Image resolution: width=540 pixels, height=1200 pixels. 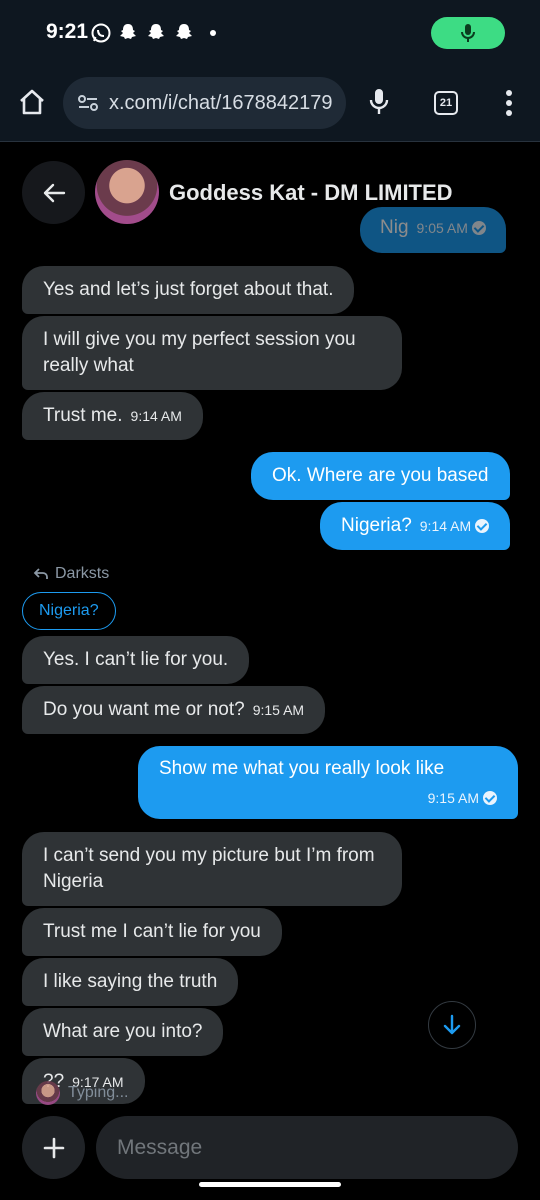 What do you see at coordinates (311, 193) in the screenshot?
I see `chat-title: Goddess Kat - DM LIMITED` at bounding box center [311, 193].